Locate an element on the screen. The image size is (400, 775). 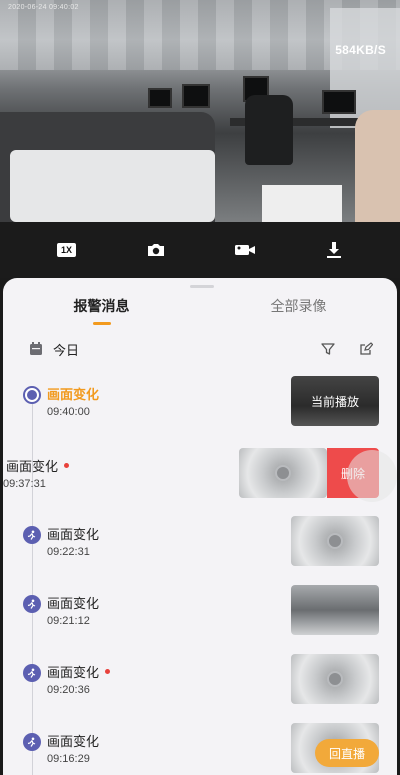
event-row: 画面变化 09:22:31 is located at coordinates (200, 543).